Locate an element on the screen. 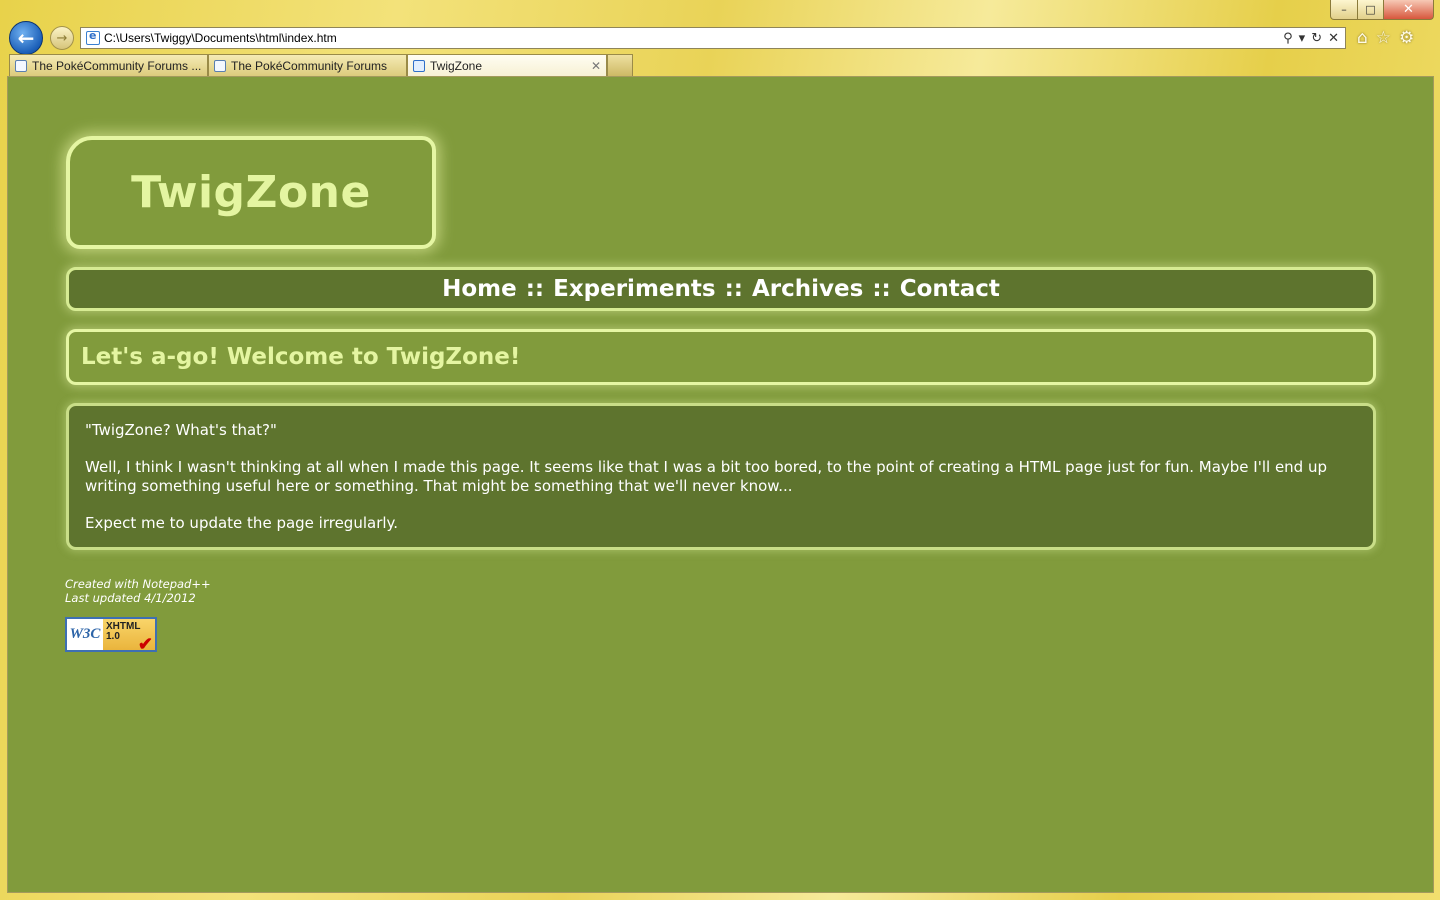 The width and height of the screenshot is (1440, 900). new-tab-button is located at coordinates (620, 65).